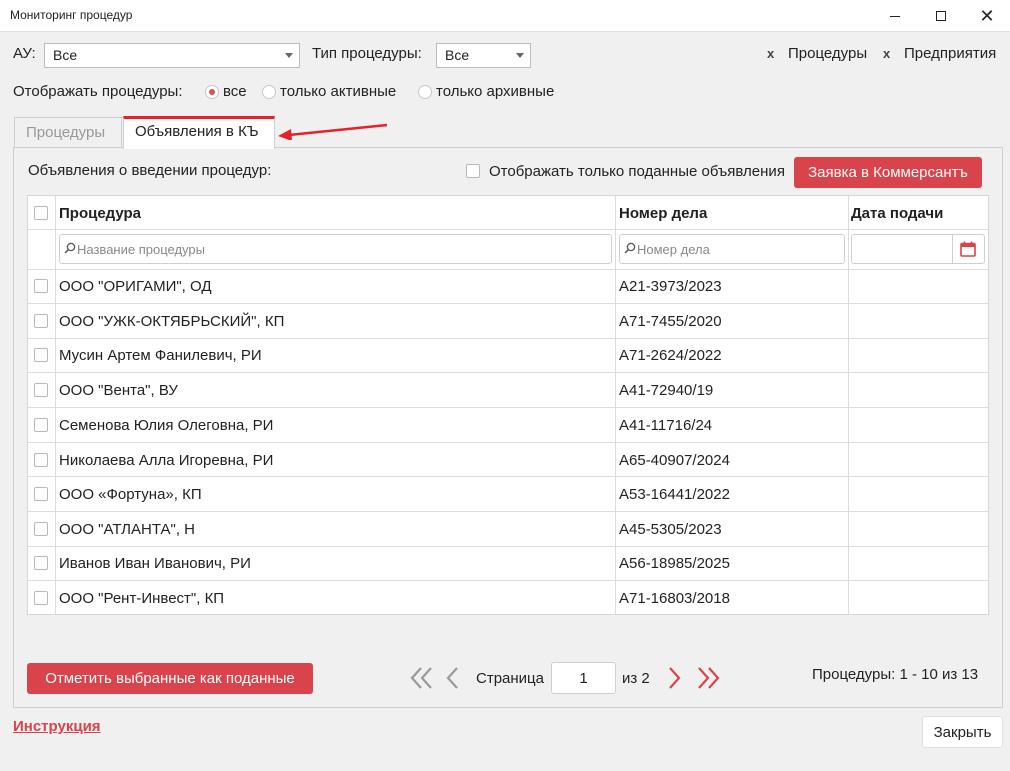 The height and width of the screenshot is (771, 1010). Describe the element at coordinates (663, 213) in the screenshot. I see `column-header-case-number: Номер дела` at that location.